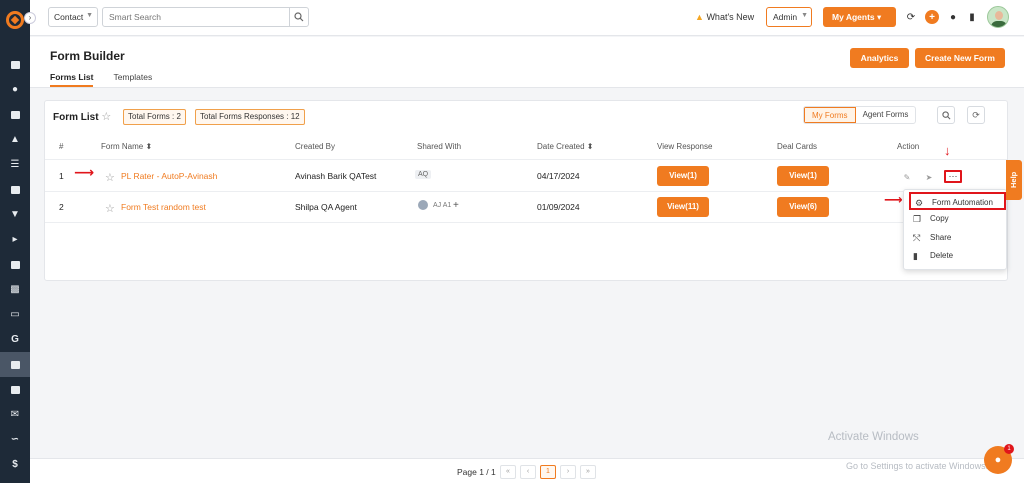 The width and height of the screenshot is (1024, 483). I want to click on col-number: #, so click(61, 146).